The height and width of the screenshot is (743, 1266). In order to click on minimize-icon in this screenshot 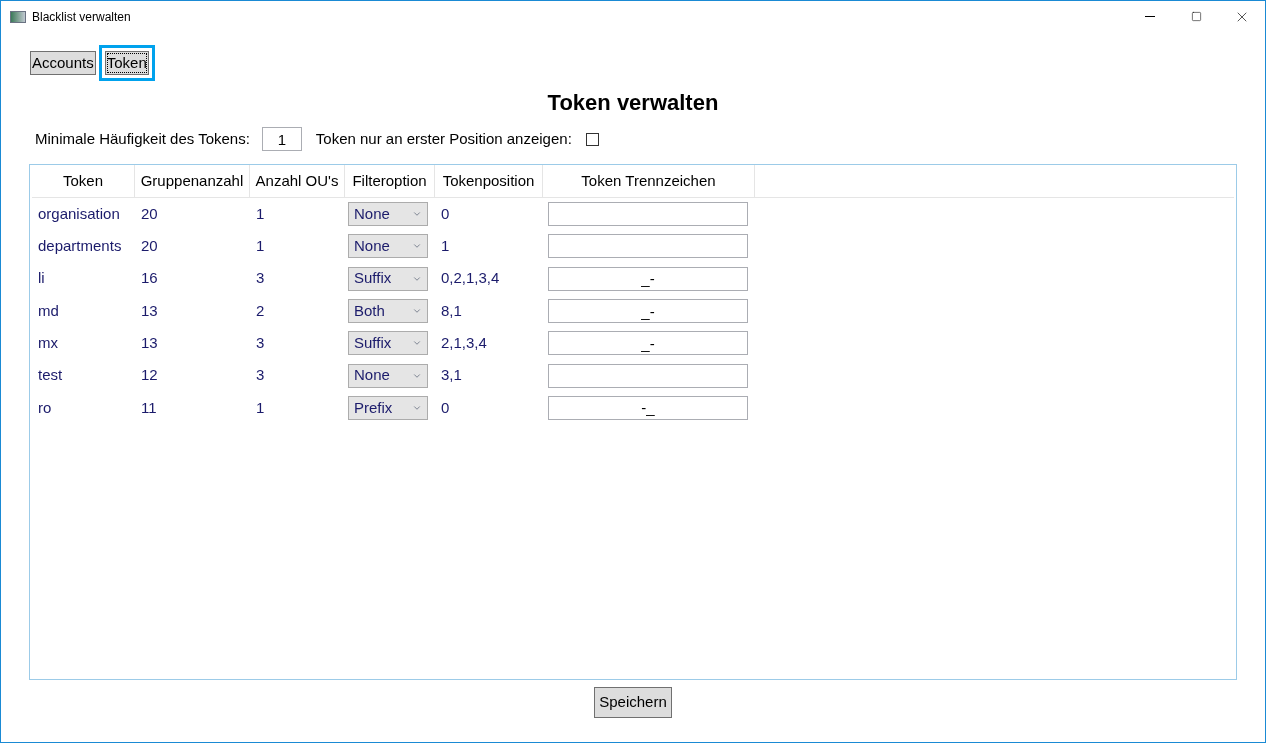, I will do `click(1150, 16)`.